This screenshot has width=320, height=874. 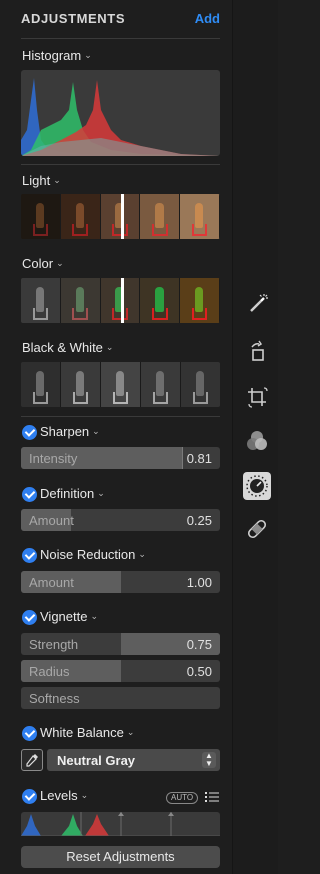 I want to click on vignette-radius-slider: Radius 0.50, so click(x=120, y=671).